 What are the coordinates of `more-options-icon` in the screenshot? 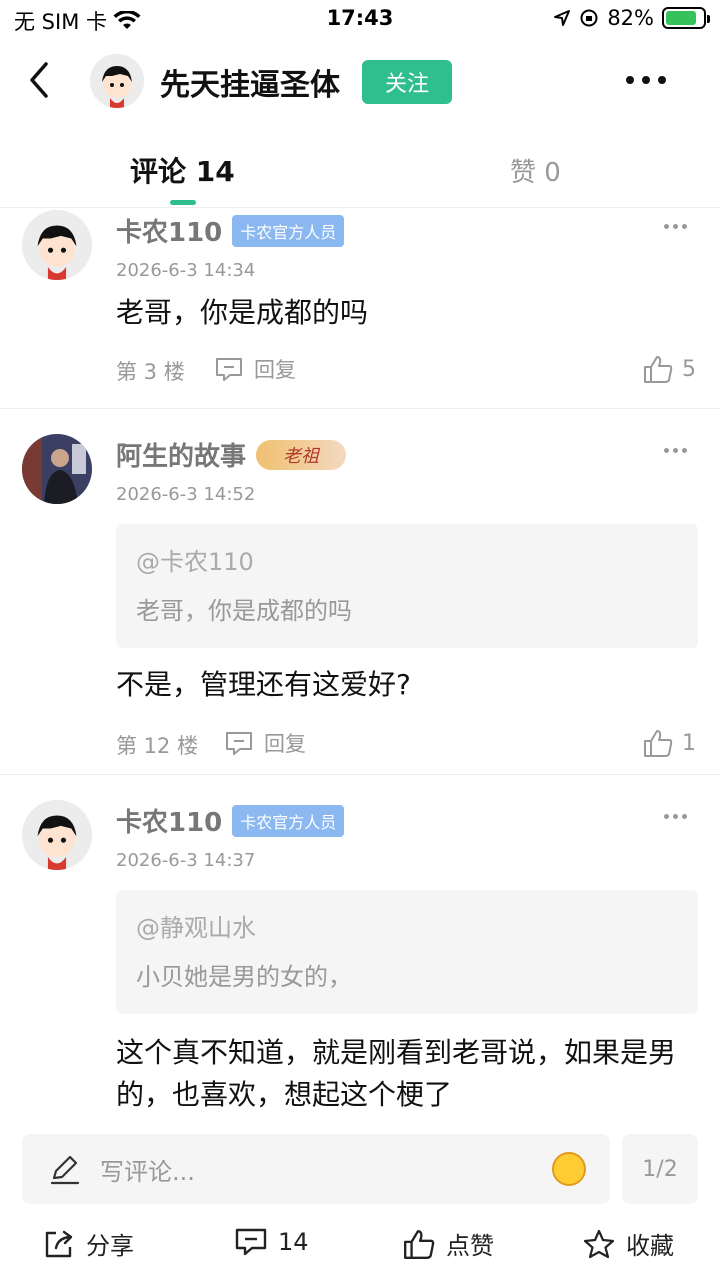 It's located at (649, 80).